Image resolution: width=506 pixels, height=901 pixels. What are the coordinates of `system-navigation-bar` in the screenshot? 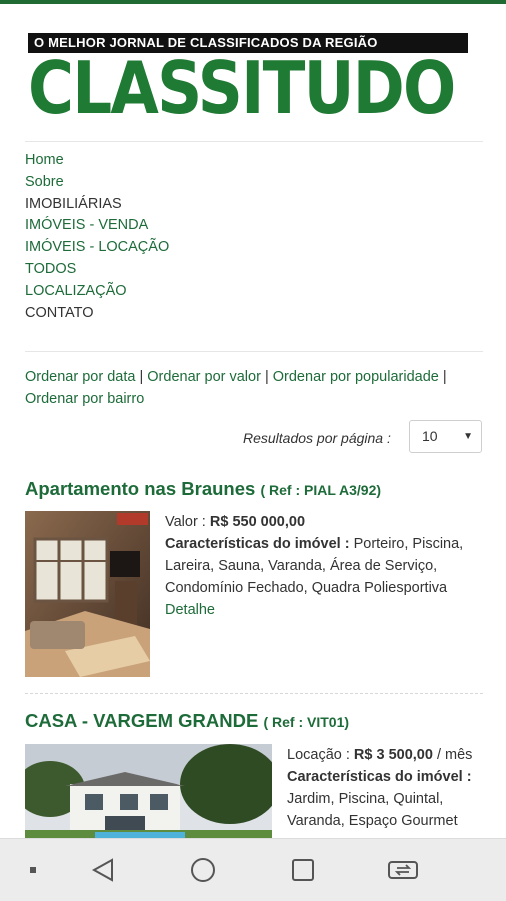 It's located at (253, 869).